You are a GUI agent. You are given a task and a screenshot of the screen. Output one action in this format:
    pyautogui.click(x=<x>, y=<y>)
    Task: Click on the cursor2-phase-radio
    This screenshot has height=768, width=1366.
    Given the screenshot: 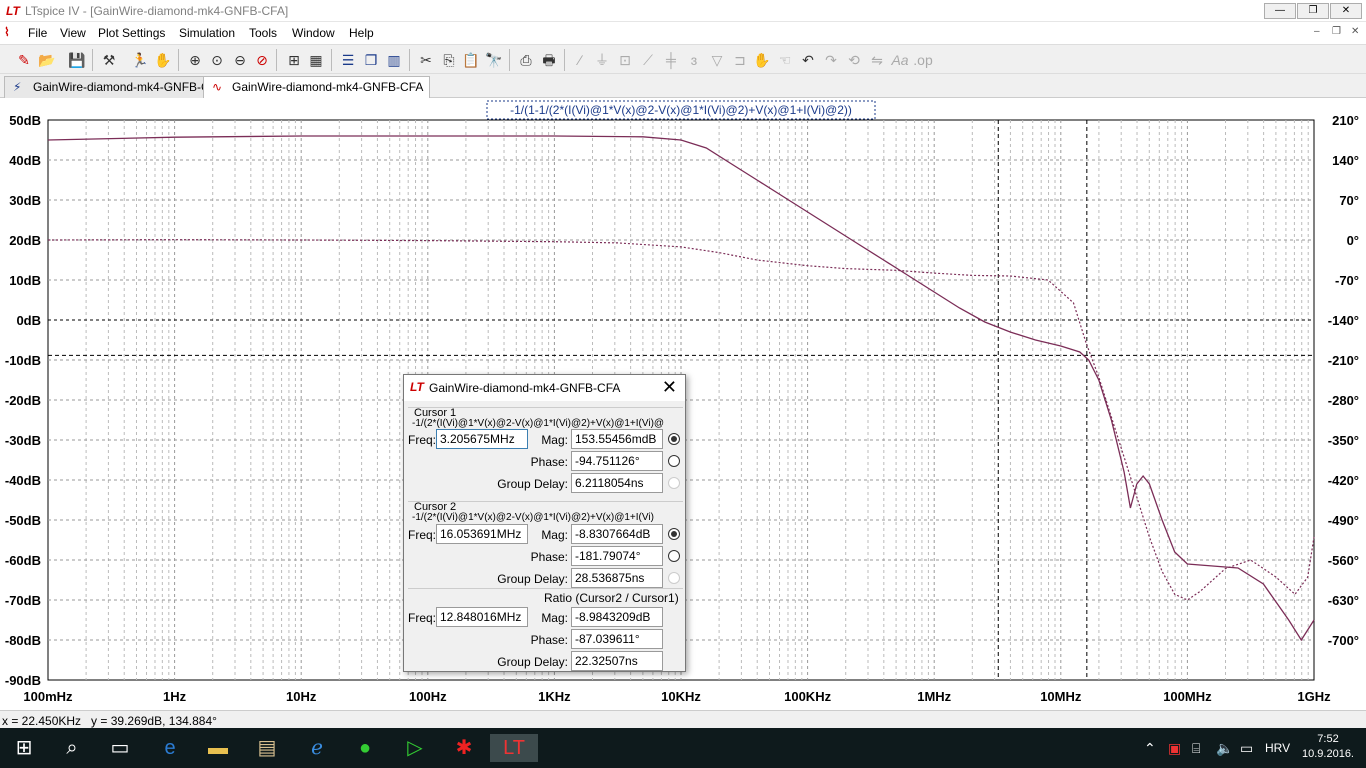 What is the action you would take?
    pyautogui.click(x=674, y=556)
    